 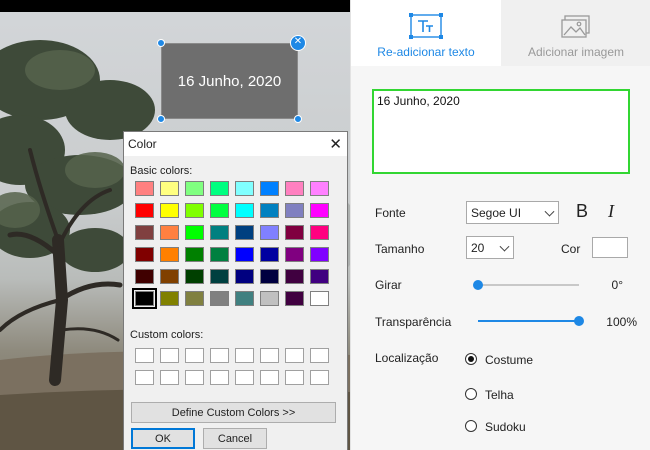 I want to click on resize-handle-bottom-right, so click(x=298, y=119).